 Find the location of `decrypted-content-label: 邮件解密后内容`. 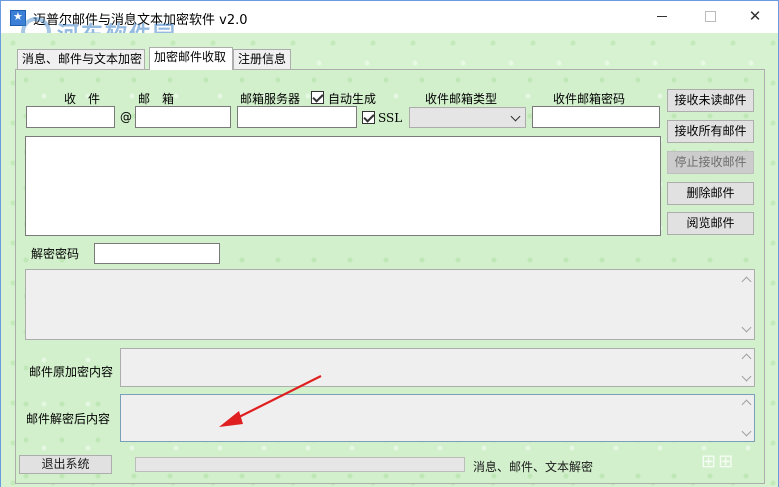

decrypted-content-label: 邮件解密后内容 is located at coordinates (68, 419).